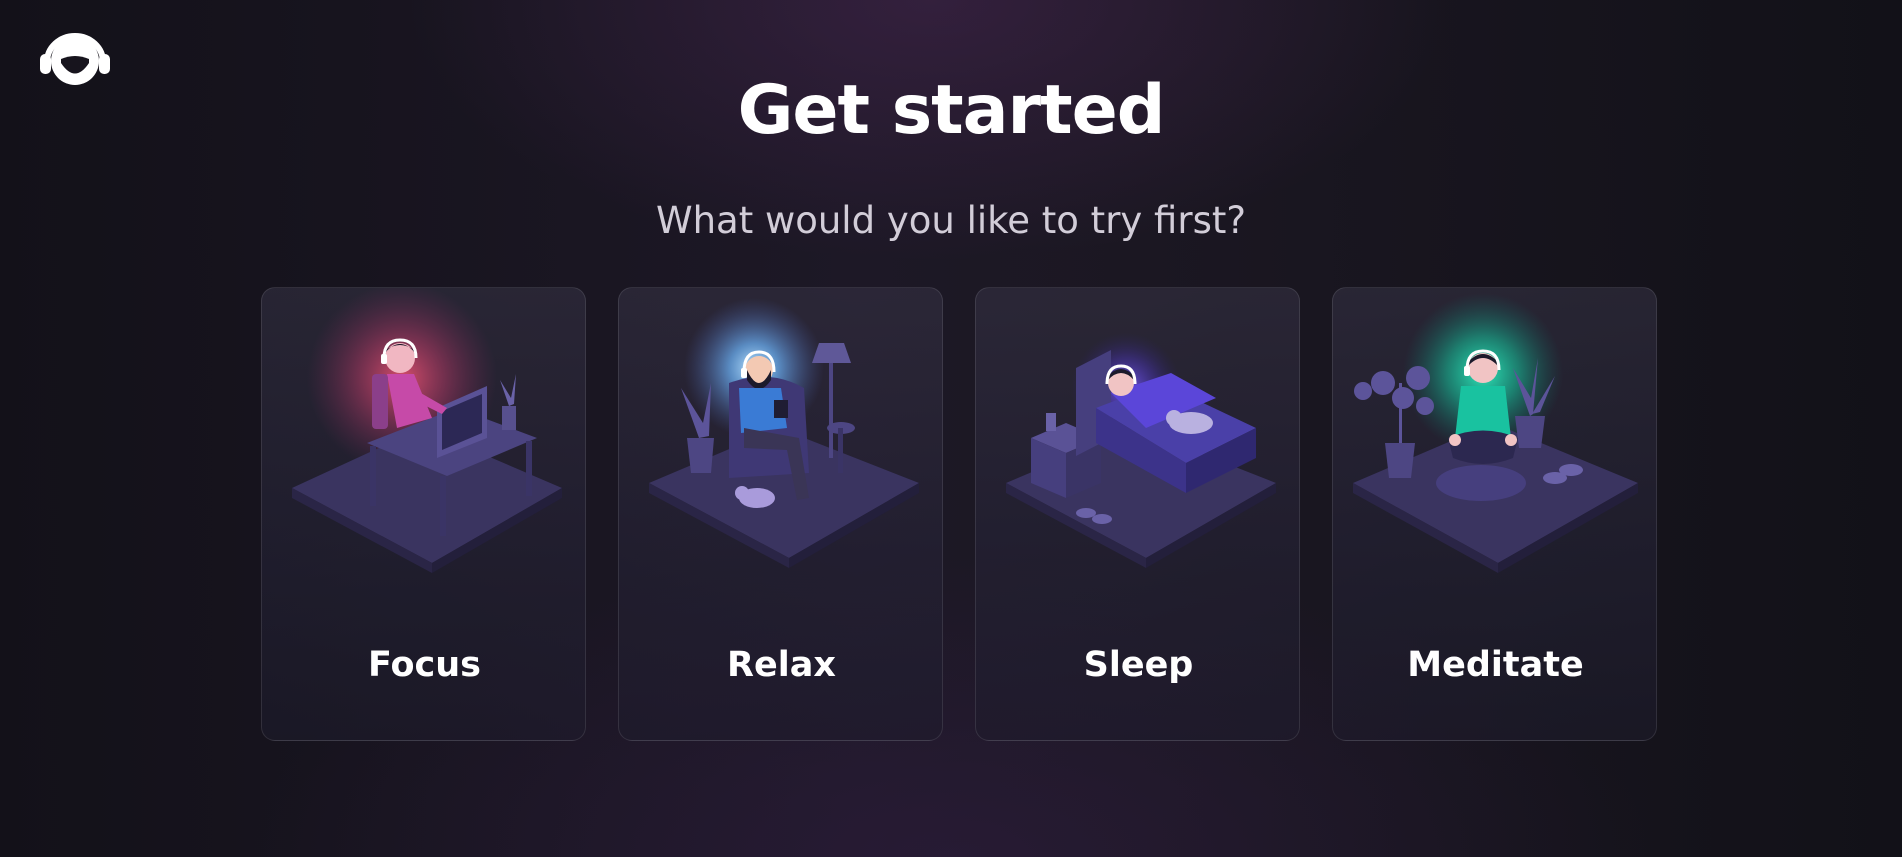 The width and height of the screenshot is (1902, 857). What do you see at coordinates (950, 220) in the screenshot?
I see `page-subtitle: What would you like to try first?` at bounding box center [950, 220].